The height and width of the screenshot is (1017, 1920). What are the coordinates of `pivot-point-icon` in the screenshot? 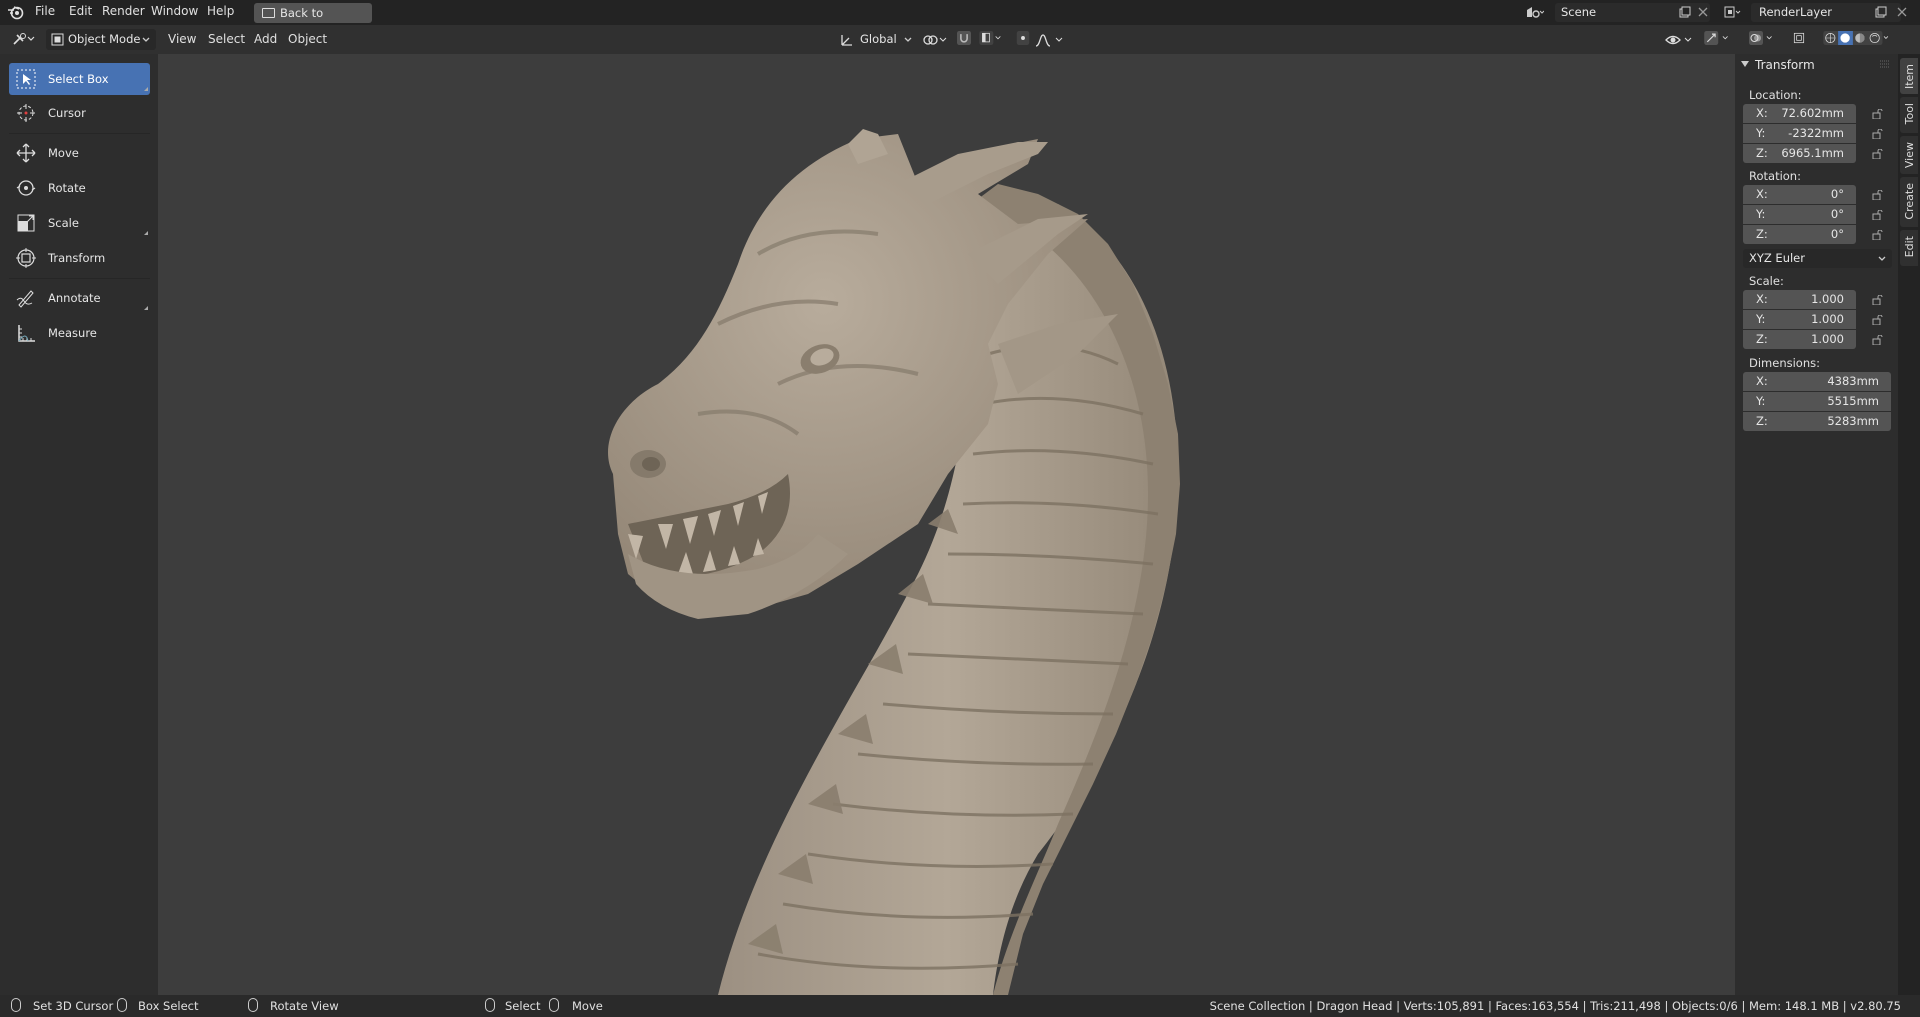 It's located at (936, 40).